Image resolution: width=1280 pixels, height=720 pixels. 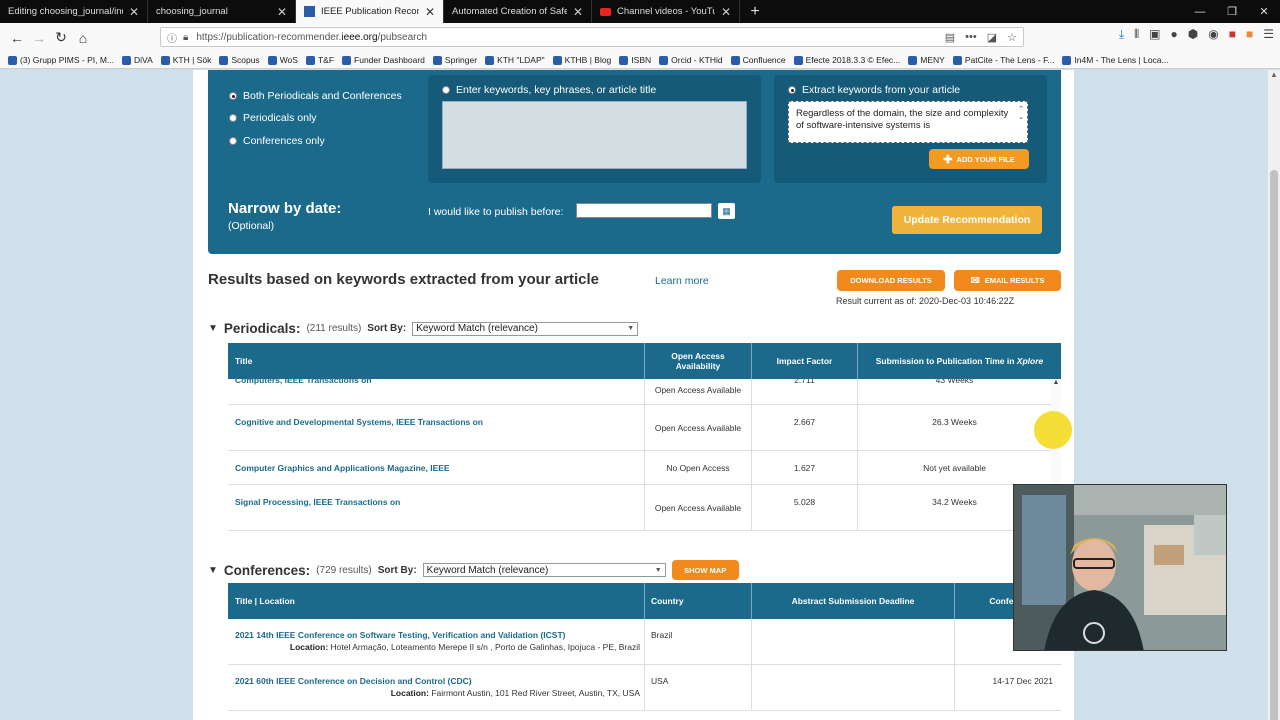 I want to click on bookmark-item: Springer, so click(x=454, y=60).